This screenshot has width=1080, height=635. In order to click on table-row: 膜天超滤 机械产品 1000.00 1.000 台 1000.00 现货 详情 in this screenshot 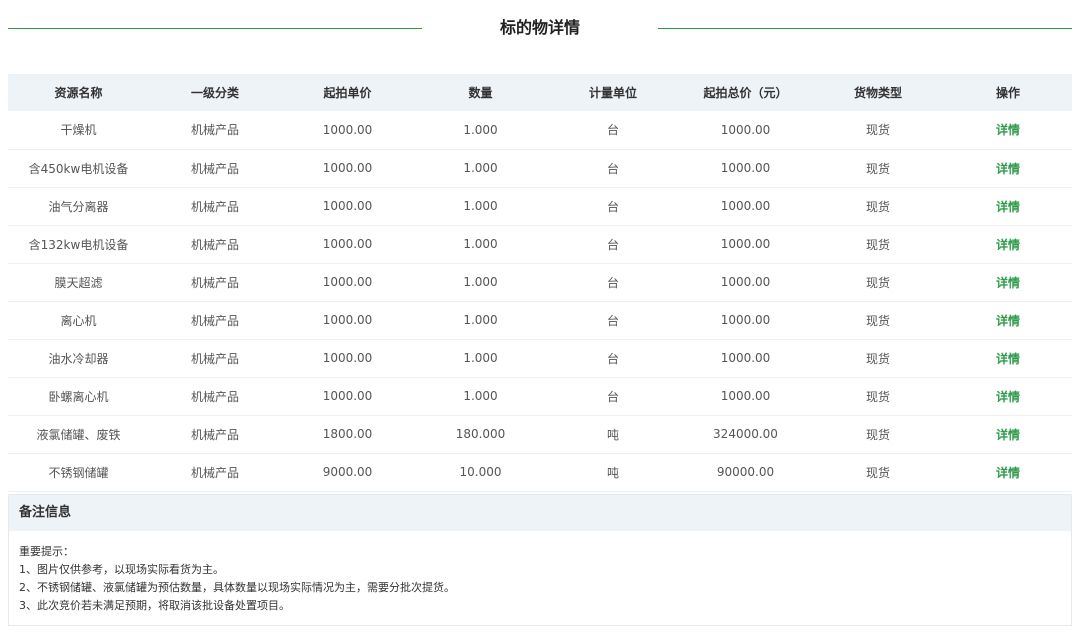, I will do `click(540, 282)`.